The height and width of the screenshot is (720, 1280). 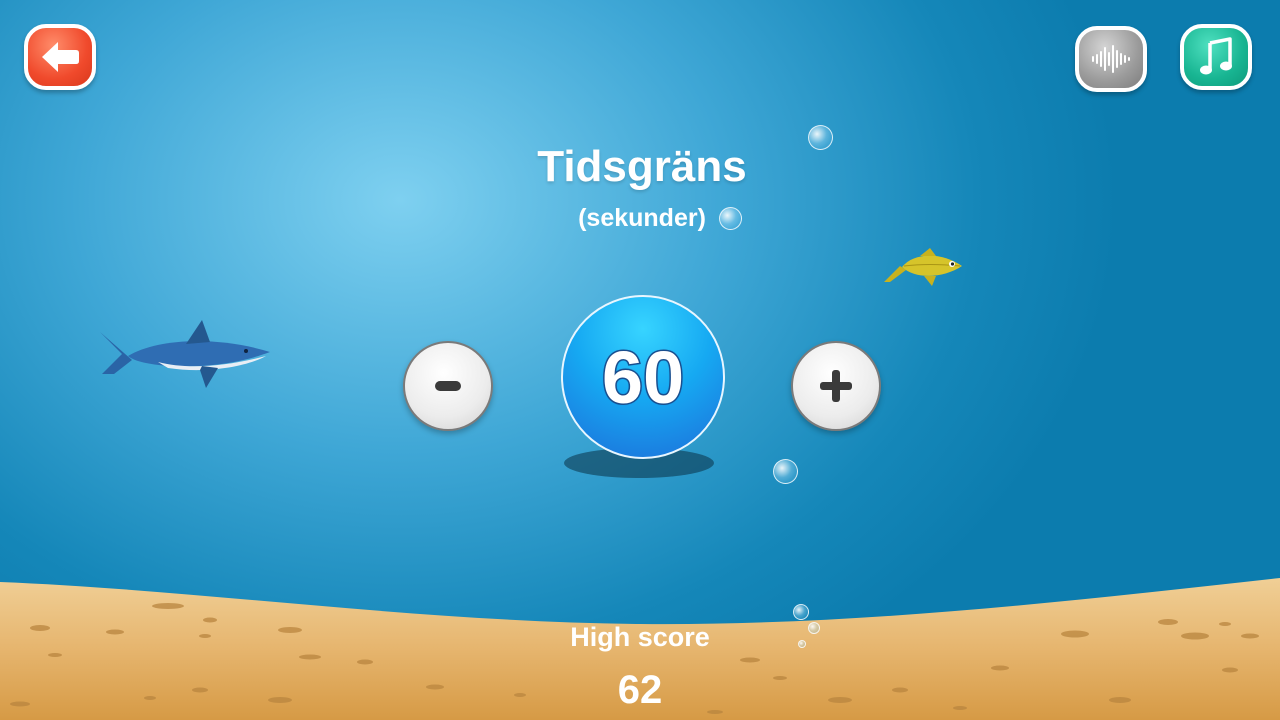 I want to click on time-limit-value: 60, so click(x=642, y=377).